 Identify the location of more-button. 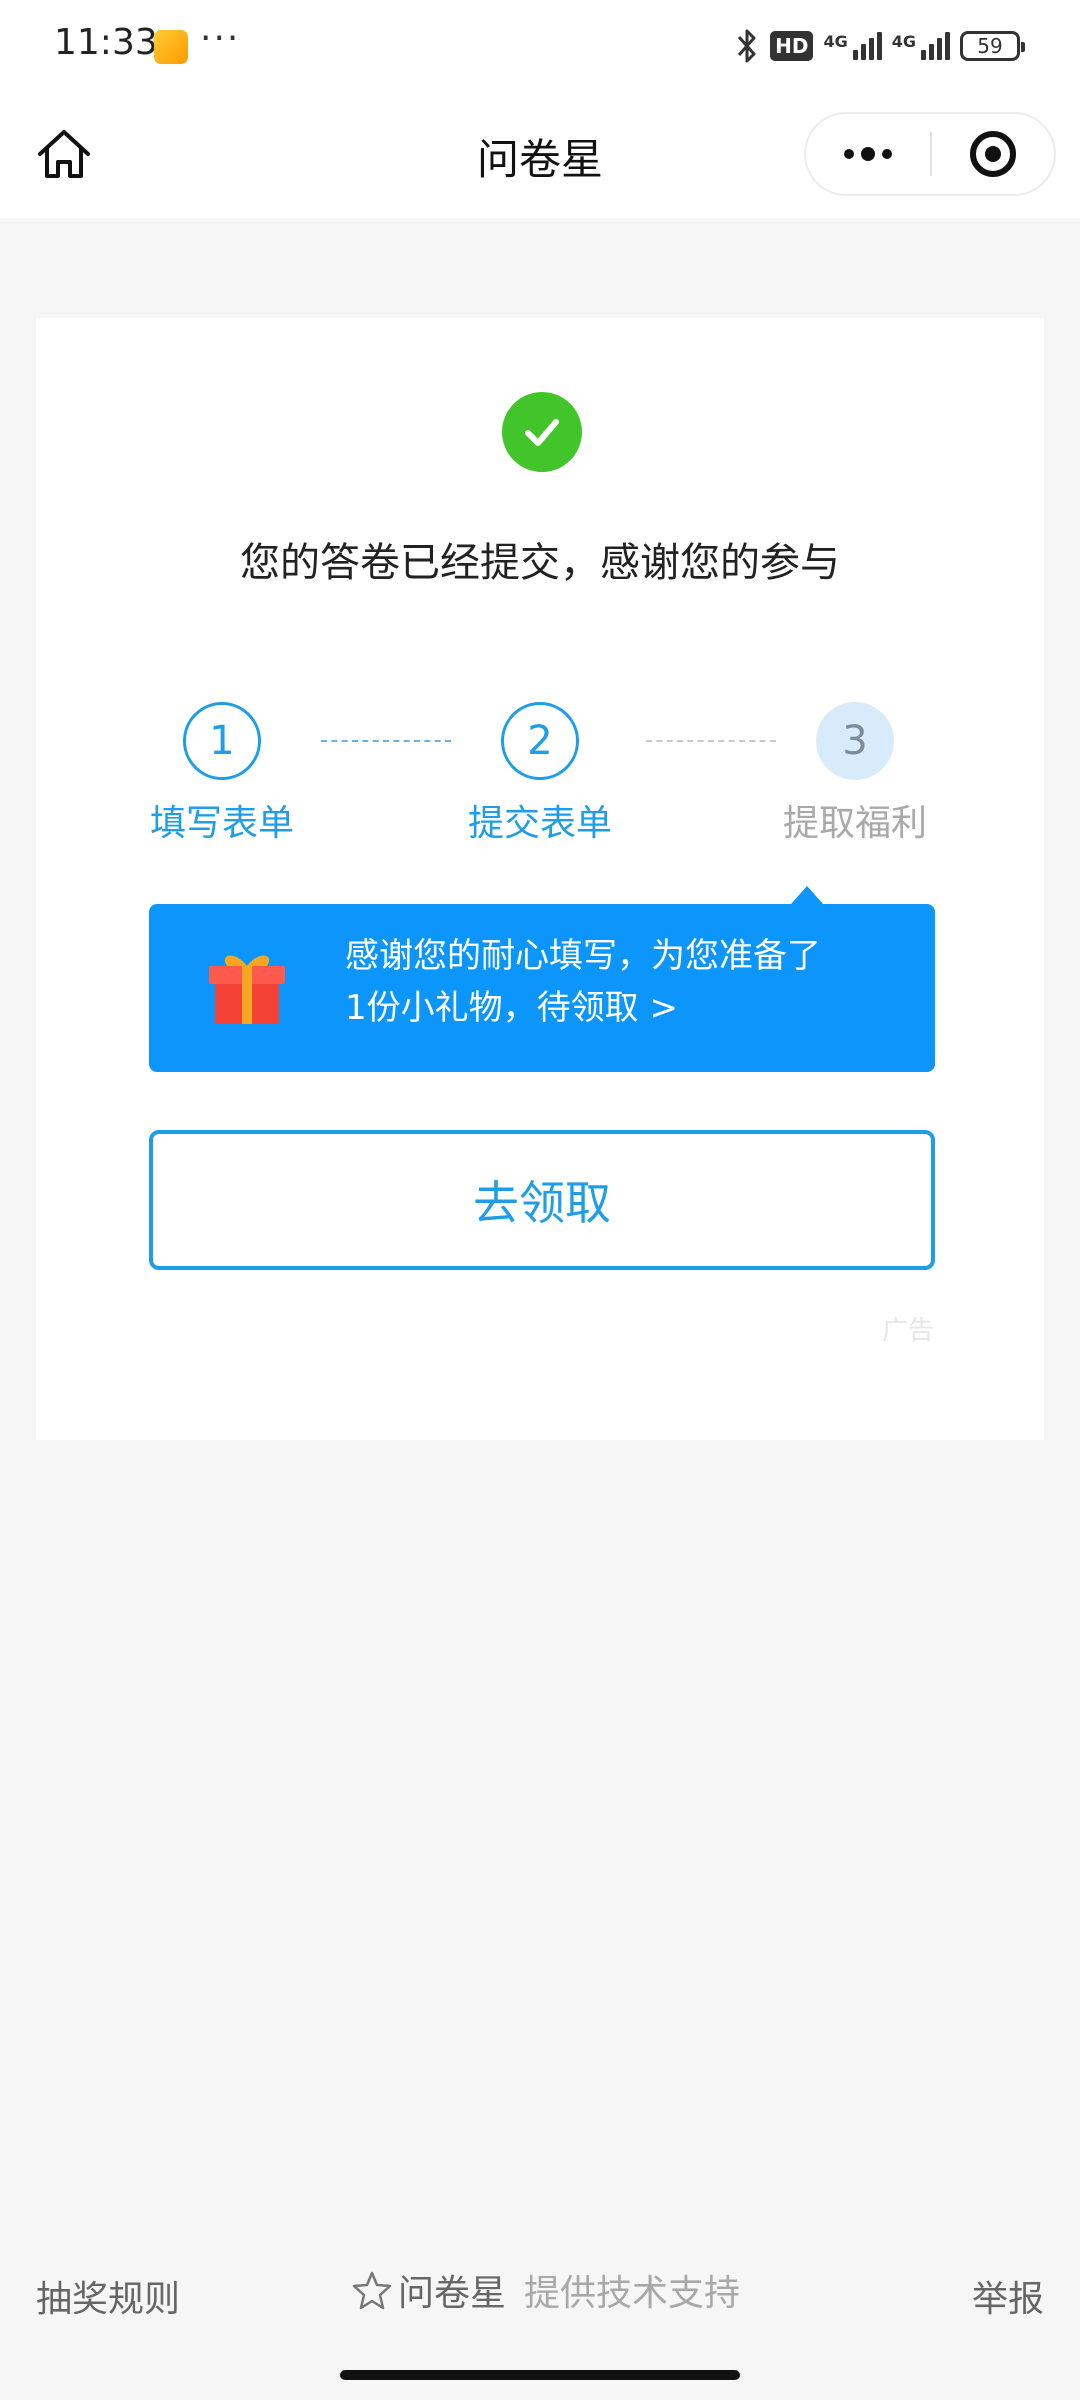
(868, 154).